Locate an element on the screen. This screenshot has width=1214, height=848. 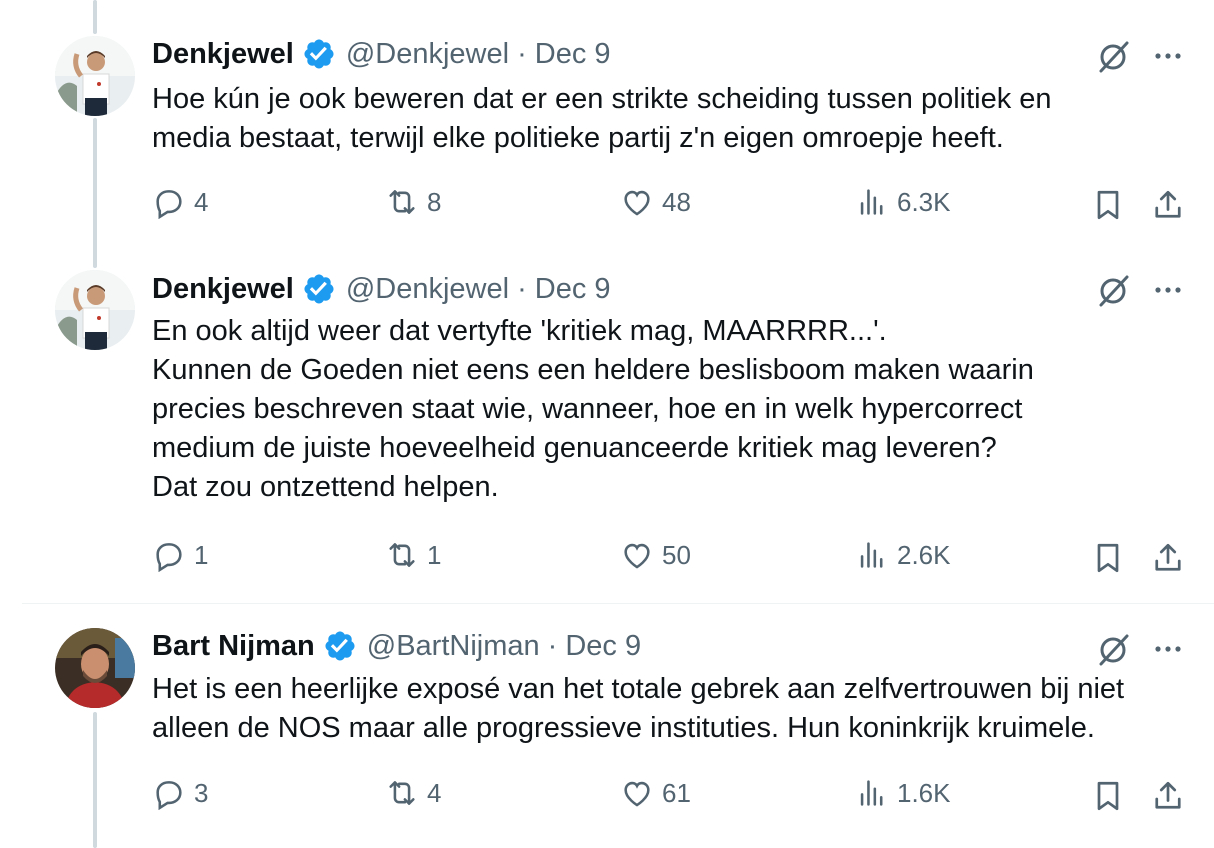
repost-count: 8 is located at coordinates (434, 201).